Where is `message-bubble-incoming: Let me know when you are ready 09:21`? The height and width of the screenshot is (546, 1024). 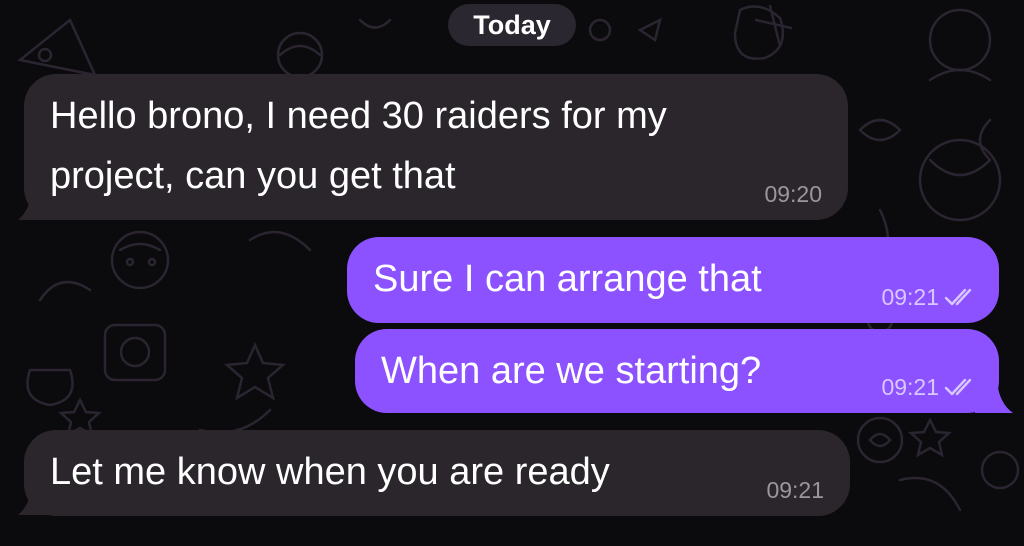 message-bubble-incoming: Let me know when you are ready 09:21 is located at coordinates (437, 473).